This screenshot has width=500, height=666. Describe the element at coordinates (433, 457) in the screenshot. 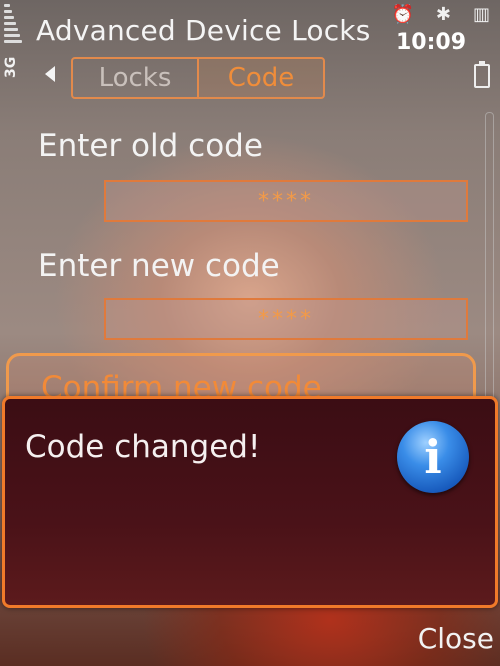

I see `info-icon: i` at that location.